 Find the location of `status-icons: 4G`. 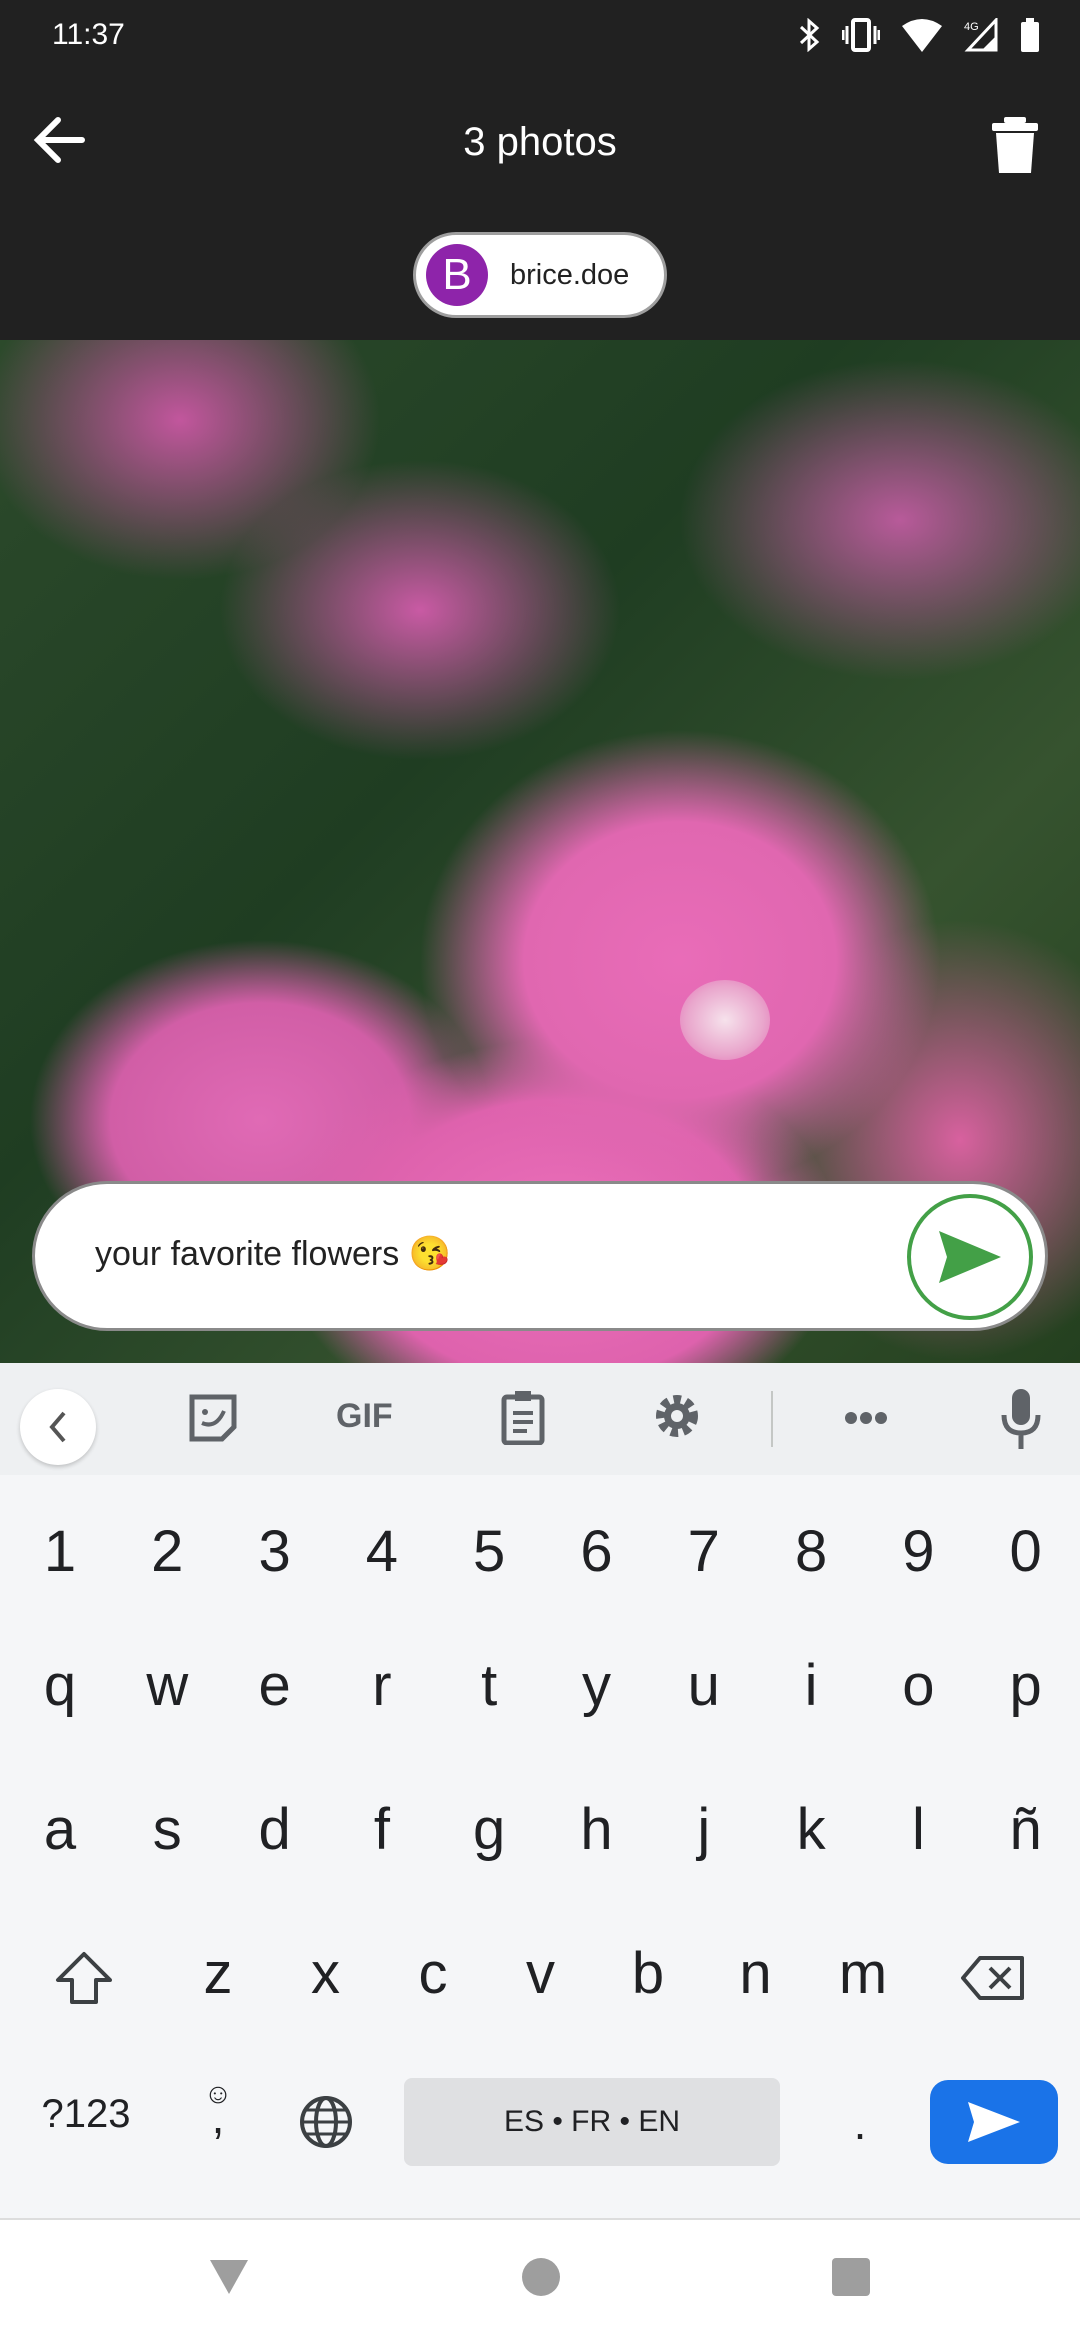

status-icons: 4G is located at coordinates (919, 35).